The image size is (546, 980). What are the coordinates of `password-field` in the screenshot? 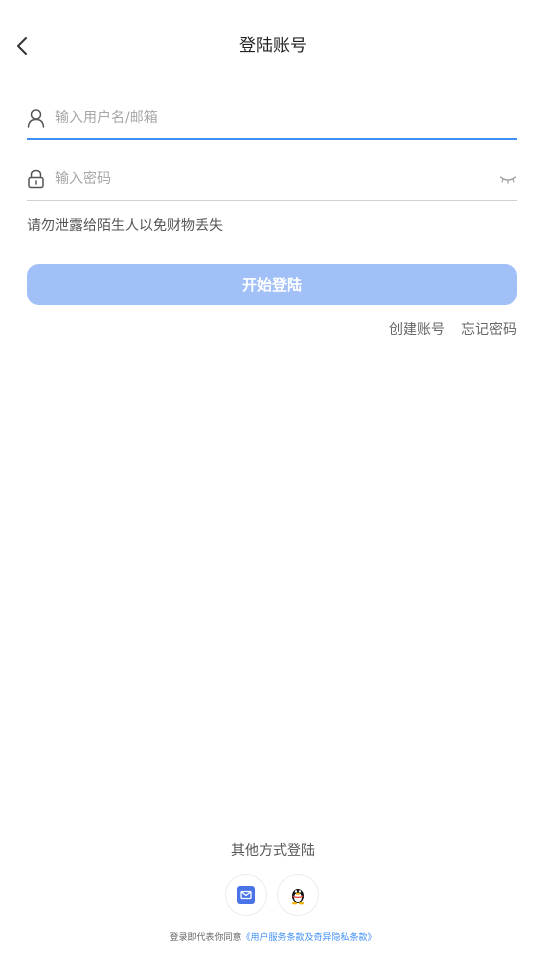 It's located at (272, 181).